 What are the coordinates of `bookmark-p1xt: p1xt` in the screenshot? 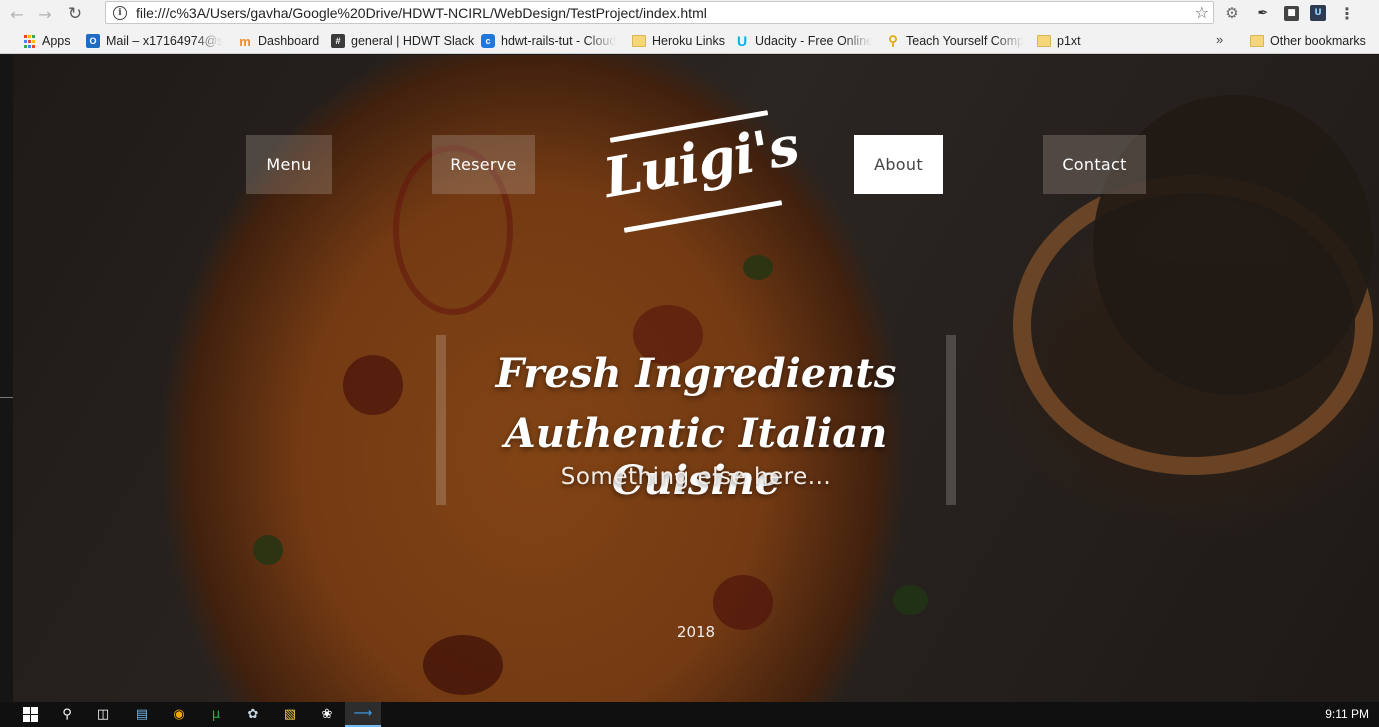 It's located at (1059, 41).